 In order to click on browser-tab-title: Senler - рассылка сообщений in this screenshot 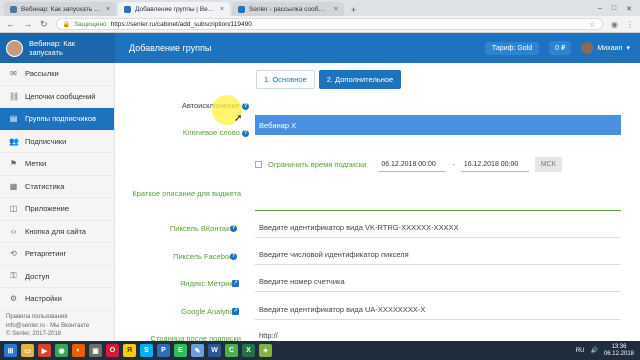, I will do `click(289, 9)`.